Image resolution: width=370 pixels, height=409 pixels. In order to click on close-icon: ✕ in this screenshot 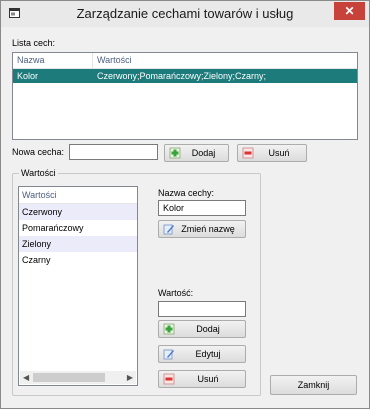, I will do `click(349, 11)`.